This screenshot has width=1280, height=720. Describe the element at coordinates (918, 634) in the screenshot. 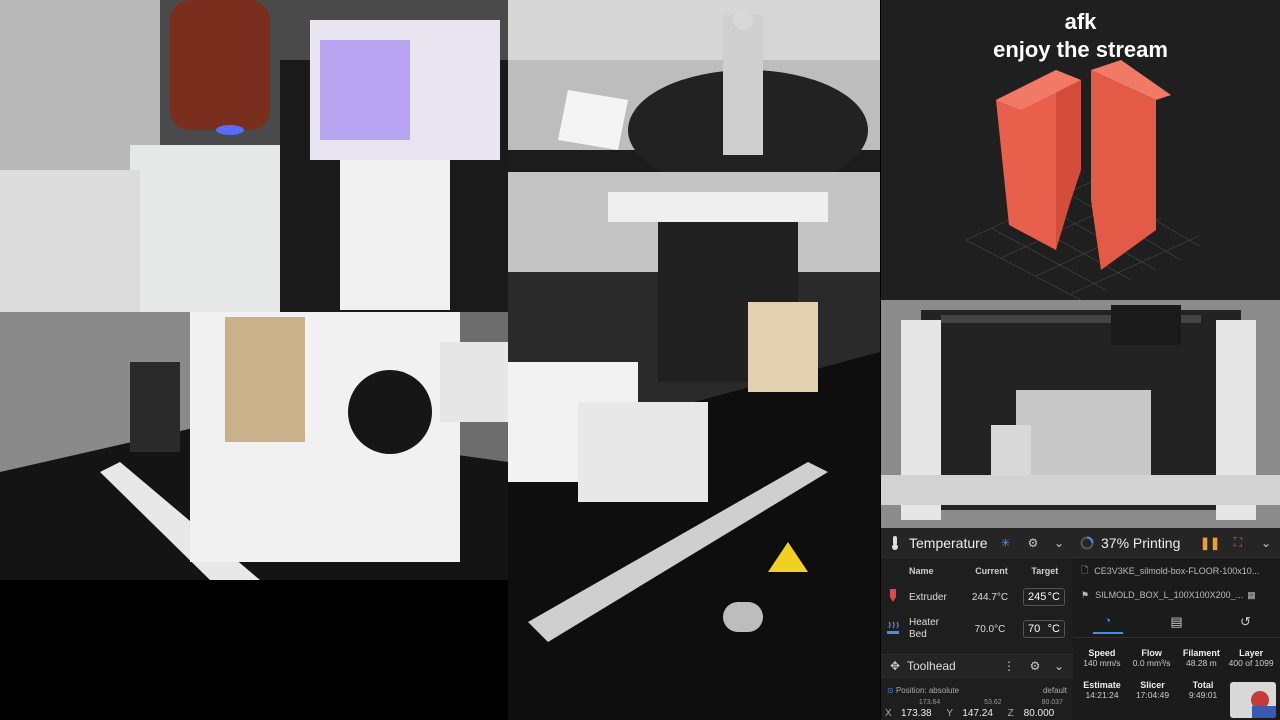

I see `heater-bed-name-line2: Bed` at that location.